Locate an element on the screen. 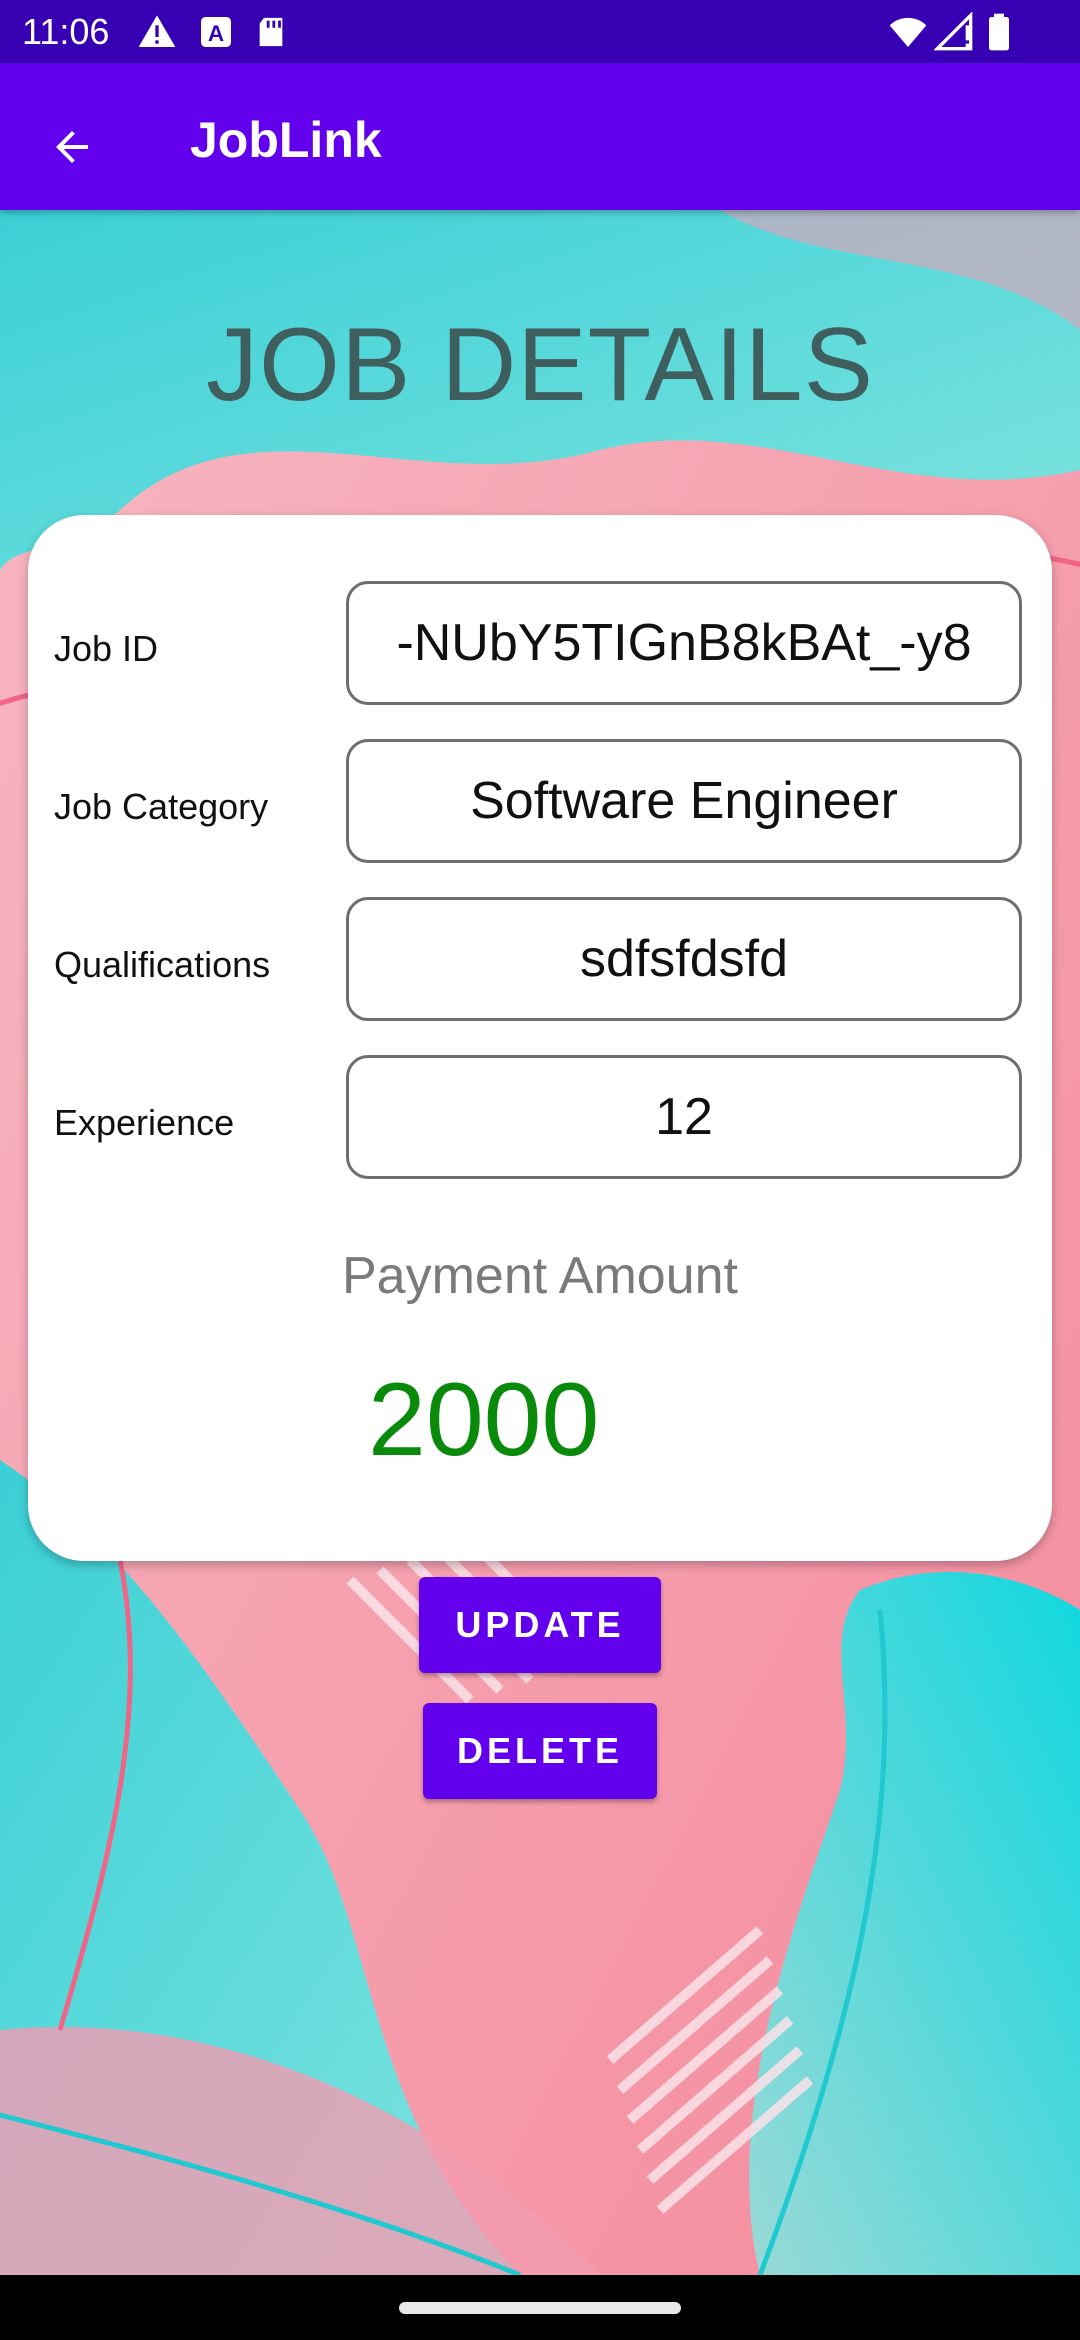  battery-icon is located at coordinates (999, 32).